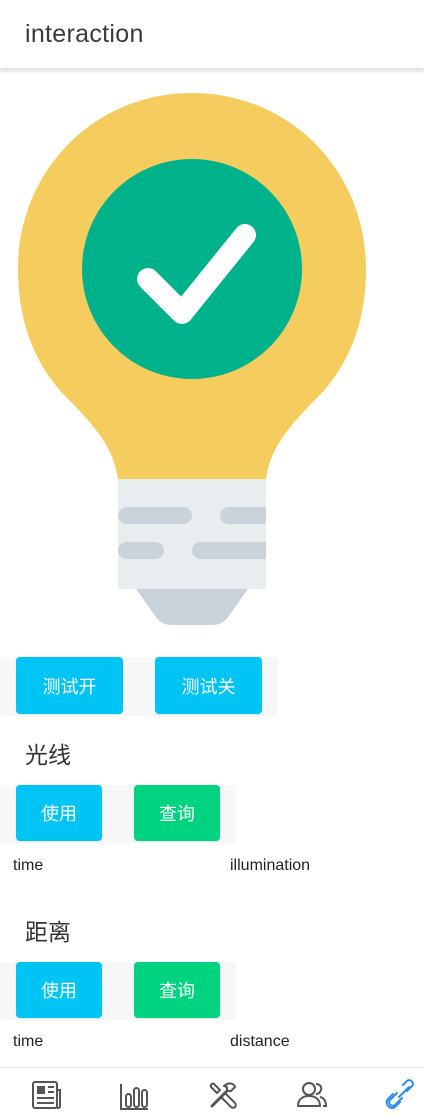 The width and height of the screenshot is (424, 1116). Describe the element at coordinates (48, 756) in the screenshot. I see `light-section-title: 光线` at that location.